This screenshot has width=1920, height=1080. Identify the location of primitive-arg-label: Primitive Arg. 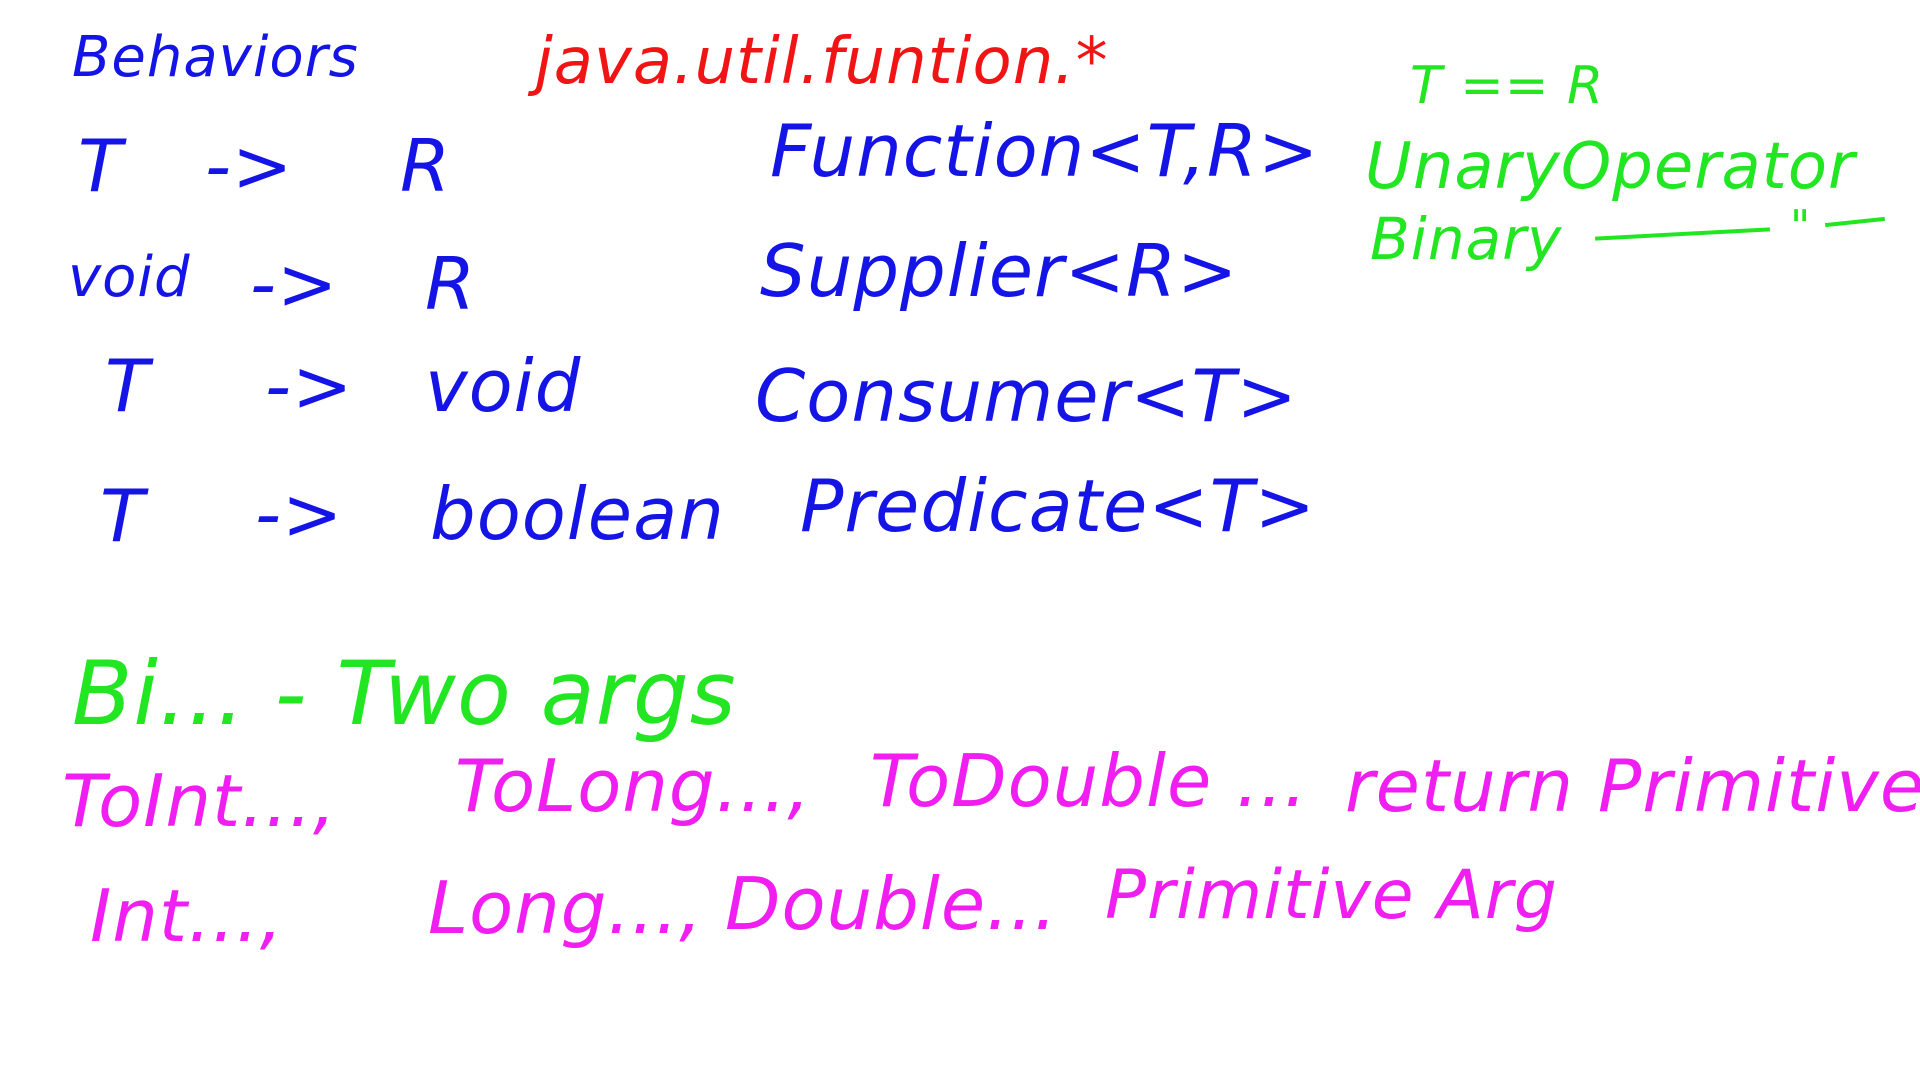
(1331, 895).